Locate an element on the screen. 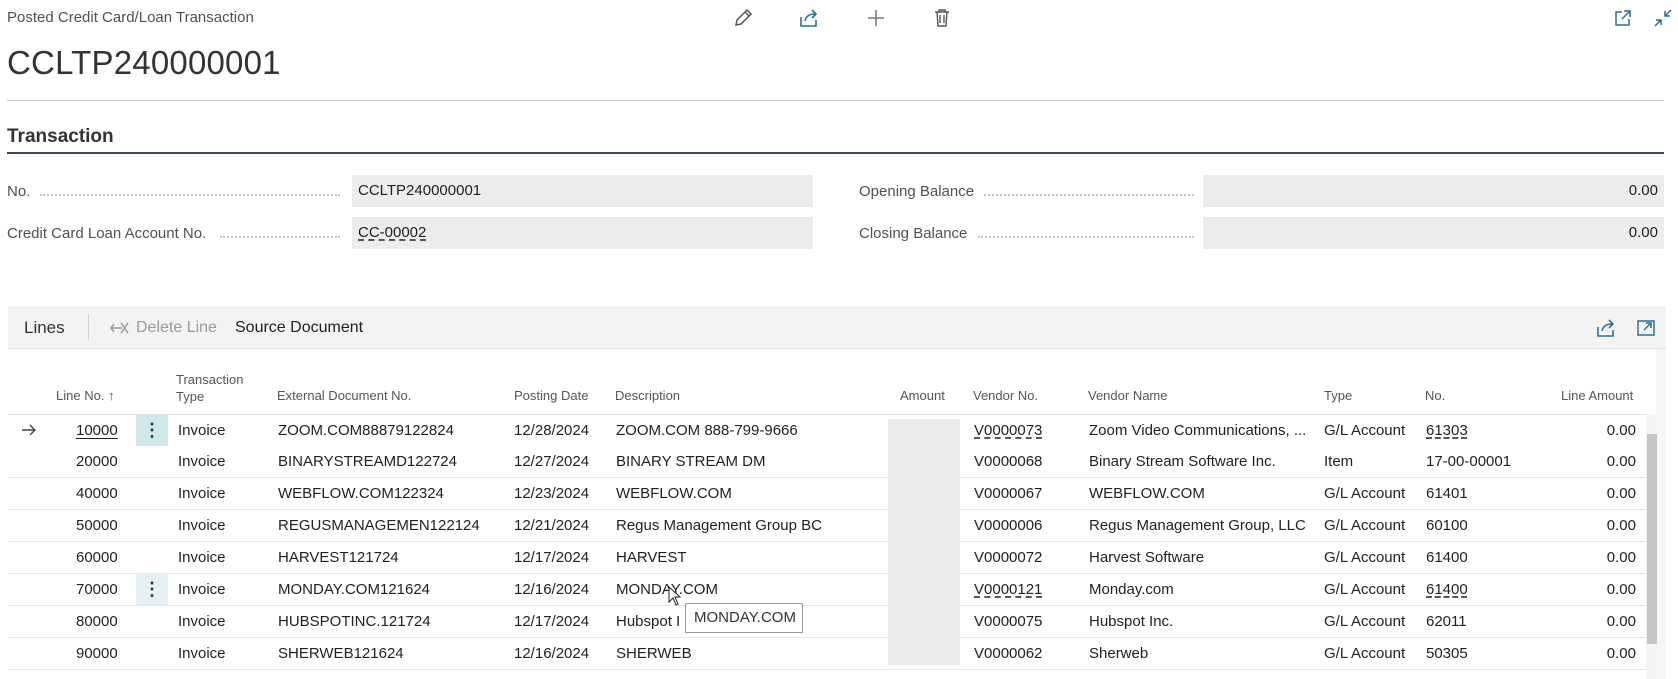 This screenshot has height=679, width=1678. cell-line-type: Item is located at coordinates (1338, 461).